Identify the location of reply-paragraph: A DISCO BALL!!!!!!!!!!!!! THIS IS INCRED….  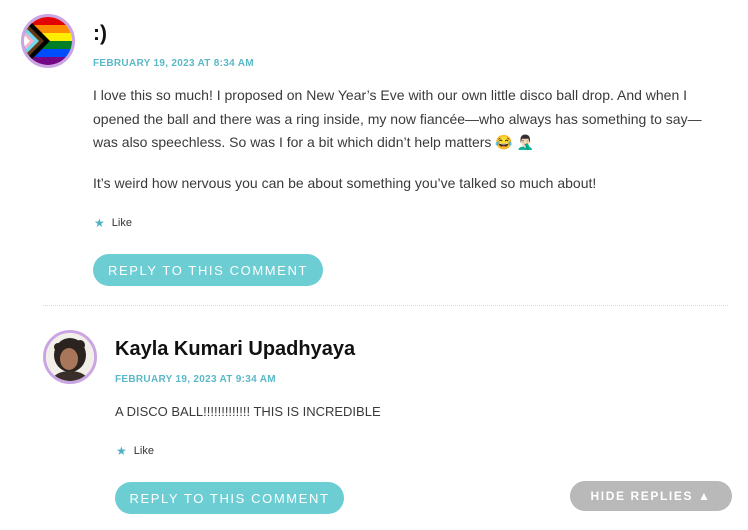
(248, 411).